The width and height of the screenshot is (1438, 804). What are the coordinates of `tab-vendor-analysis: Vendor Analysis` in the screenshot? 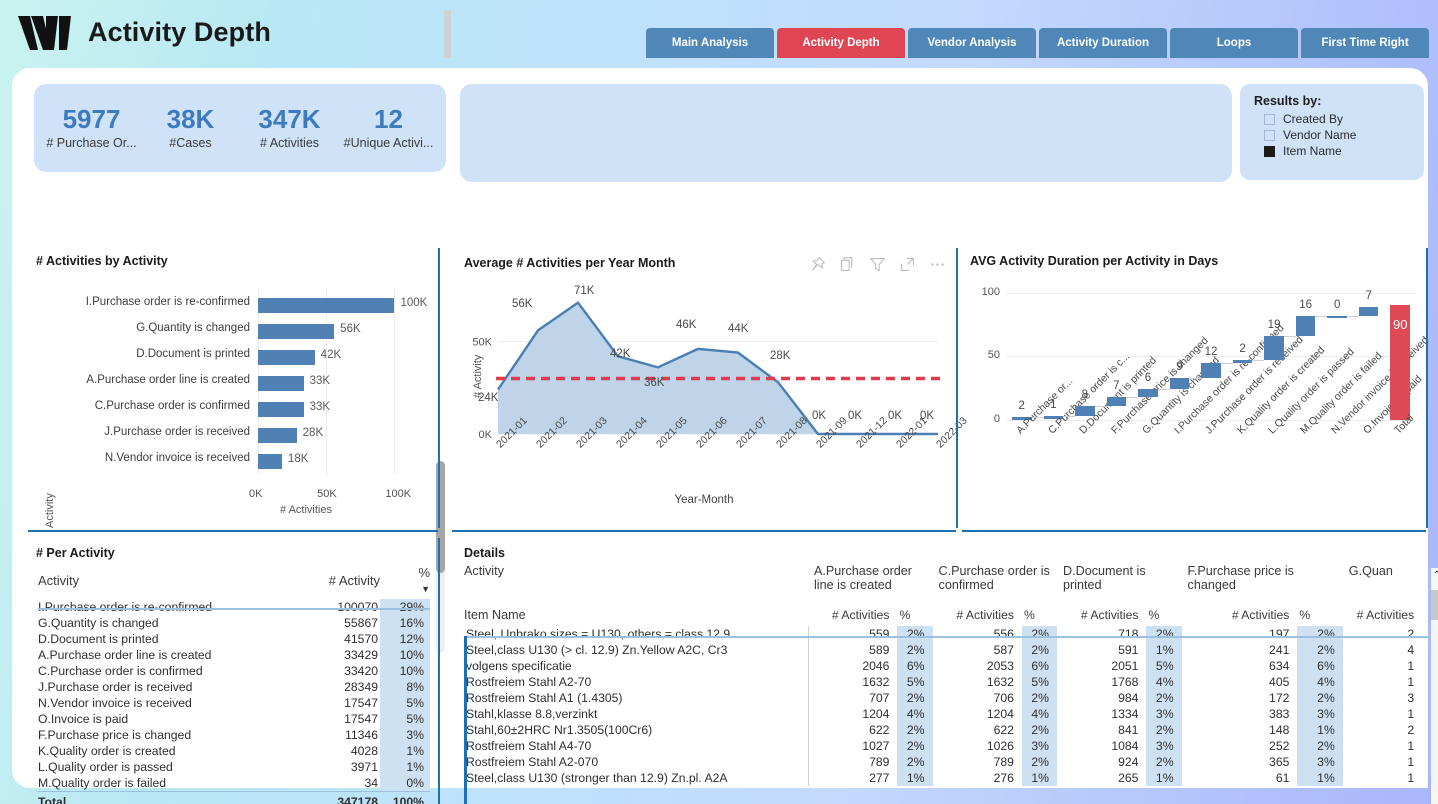 It's located at (972, 43).